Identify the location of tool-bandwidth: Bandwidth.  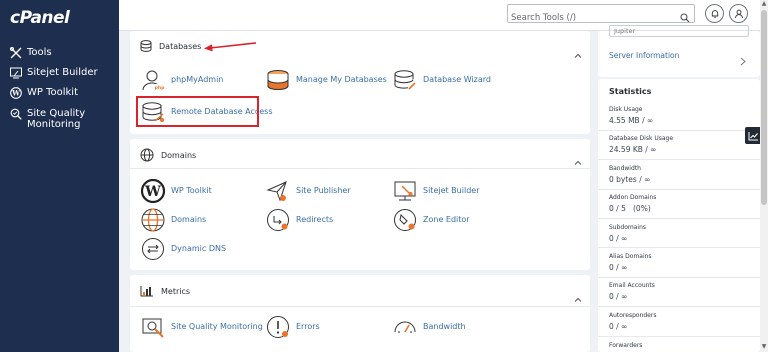
(429, 326).